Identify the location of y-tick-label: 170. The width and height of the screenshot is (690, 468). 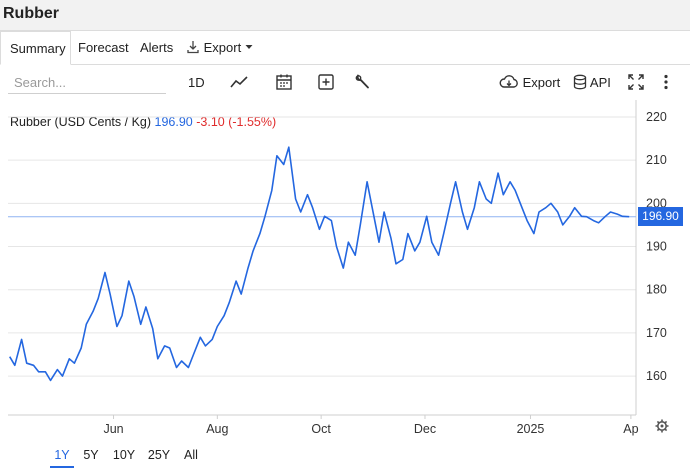
(656, 333).